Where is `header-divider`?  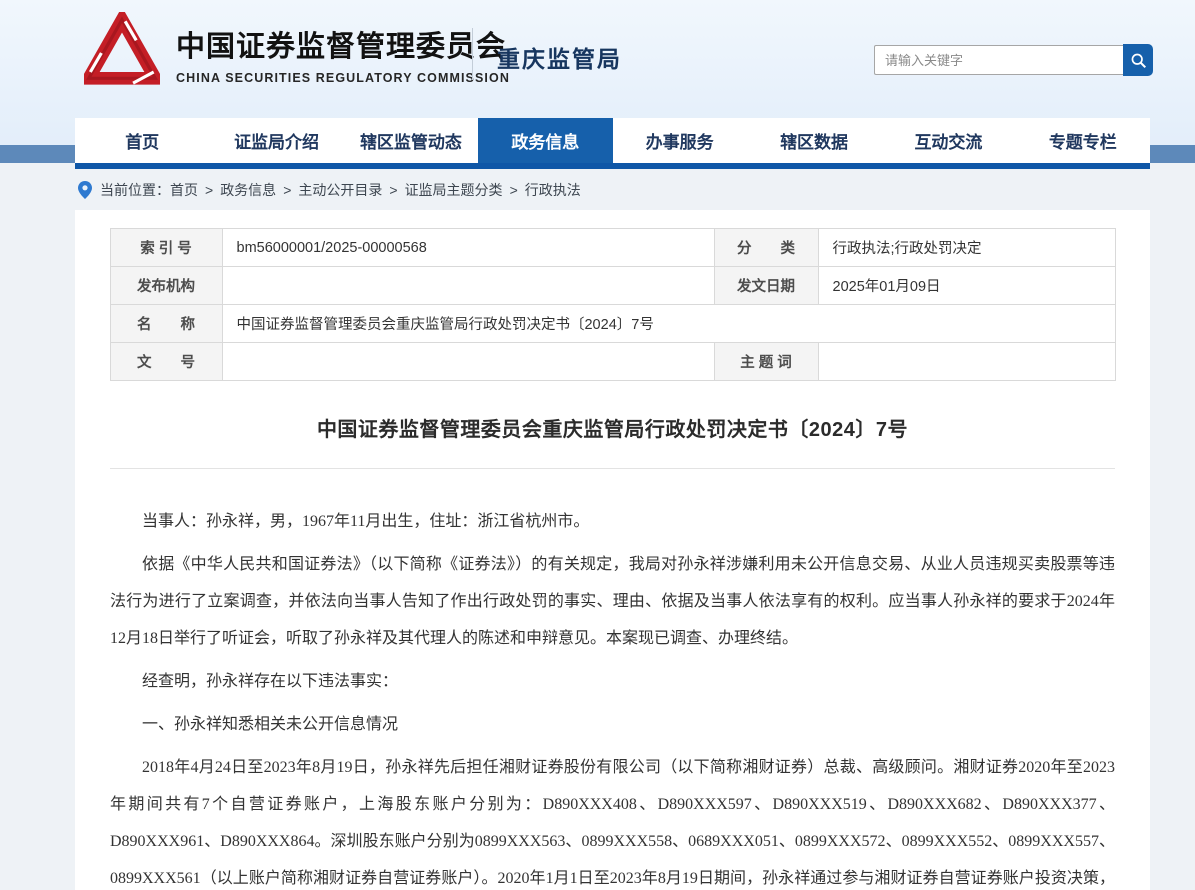
header-divider is located at coordinates (472, 54).